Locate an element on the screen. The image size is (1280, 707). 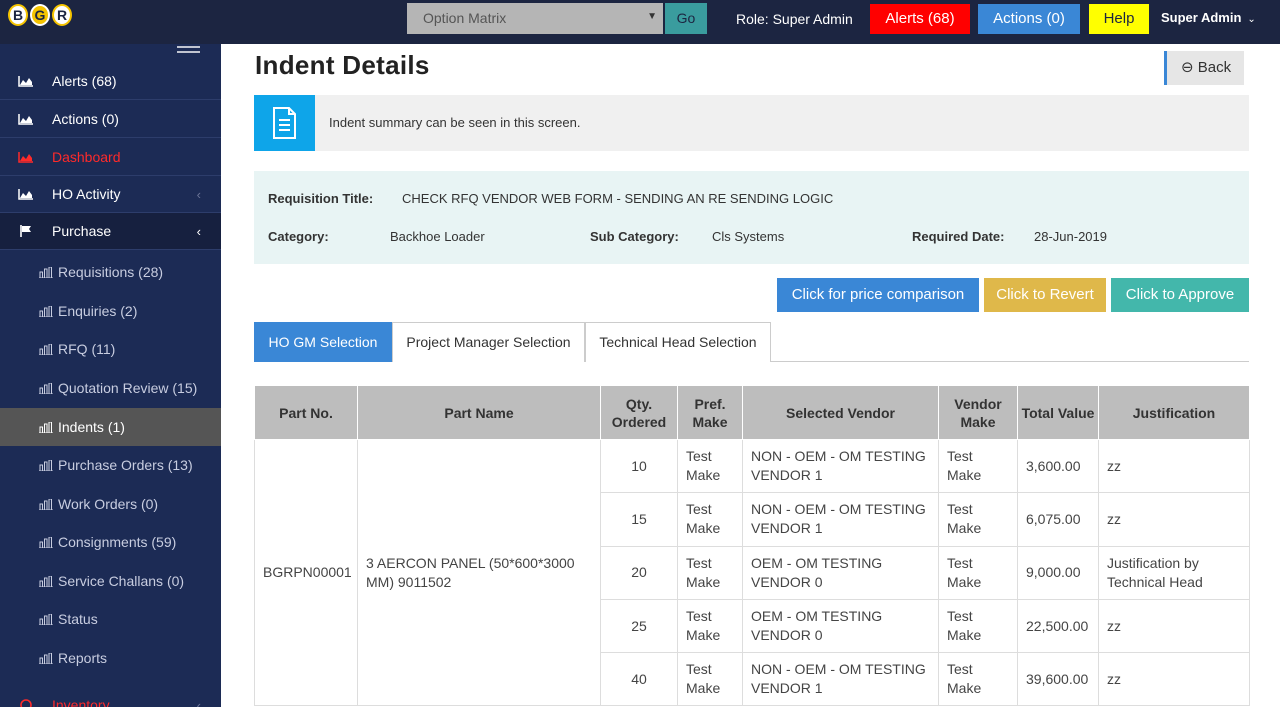
back-button: ⊖ Back is located at coordinates (1204, 68).